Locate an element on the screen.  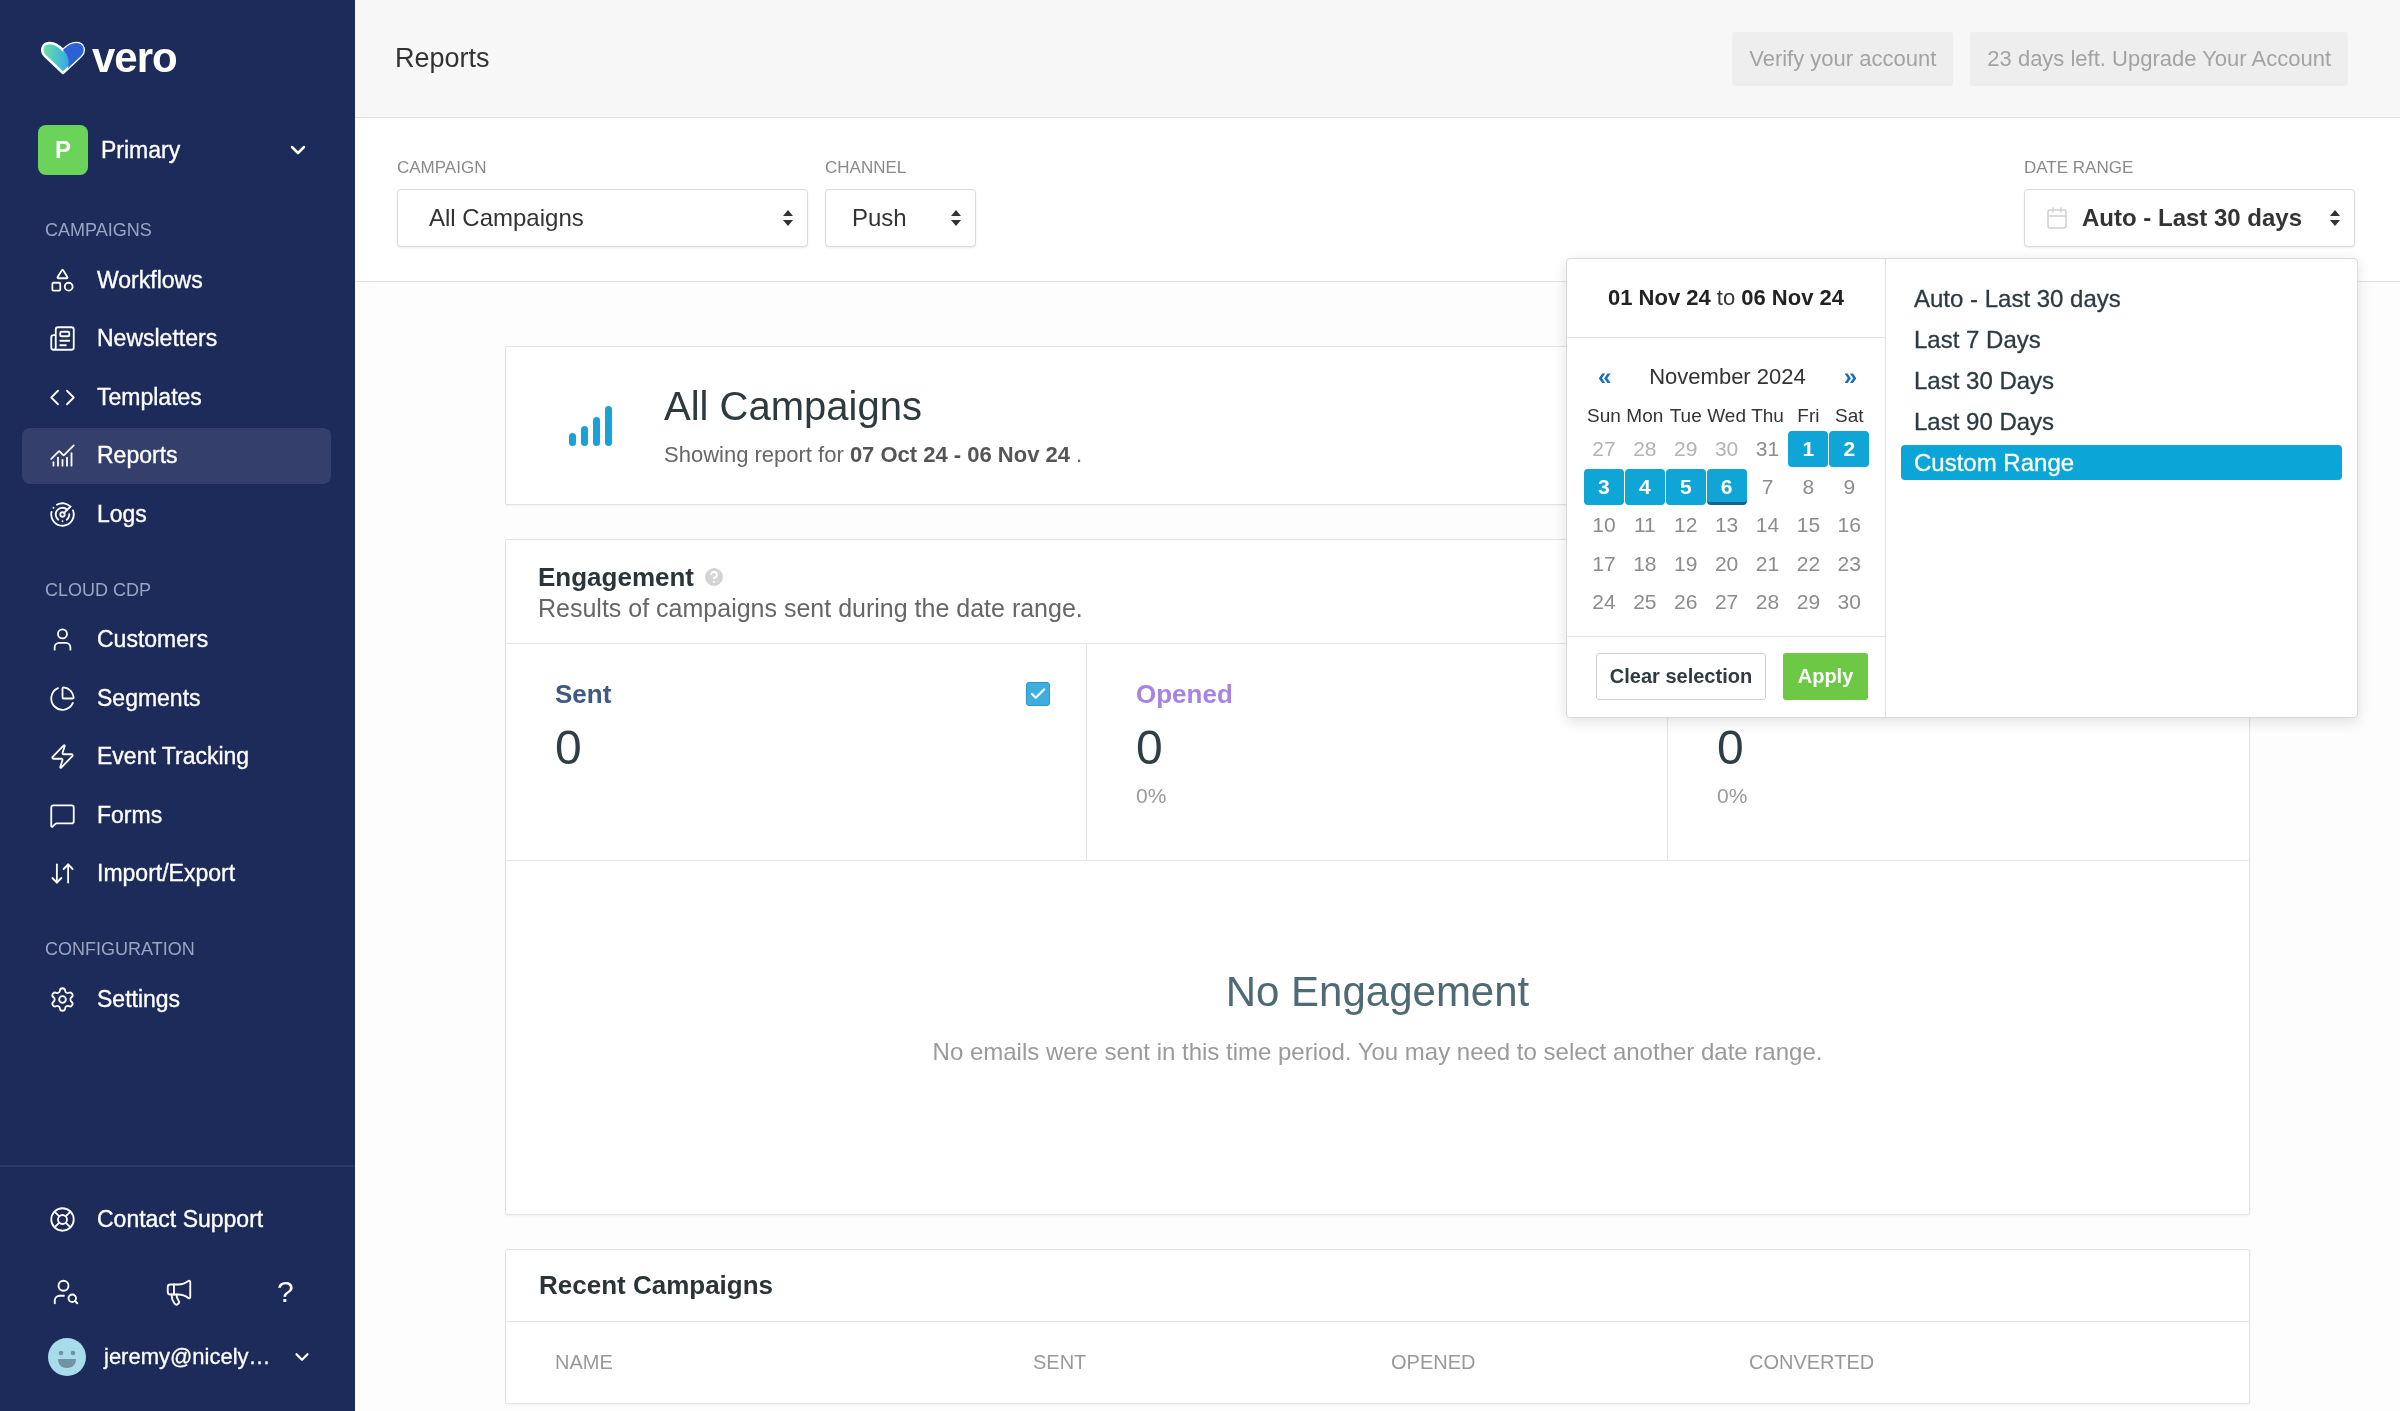
section-title: Recent Campaigns is located at coordinates (656, 1285).